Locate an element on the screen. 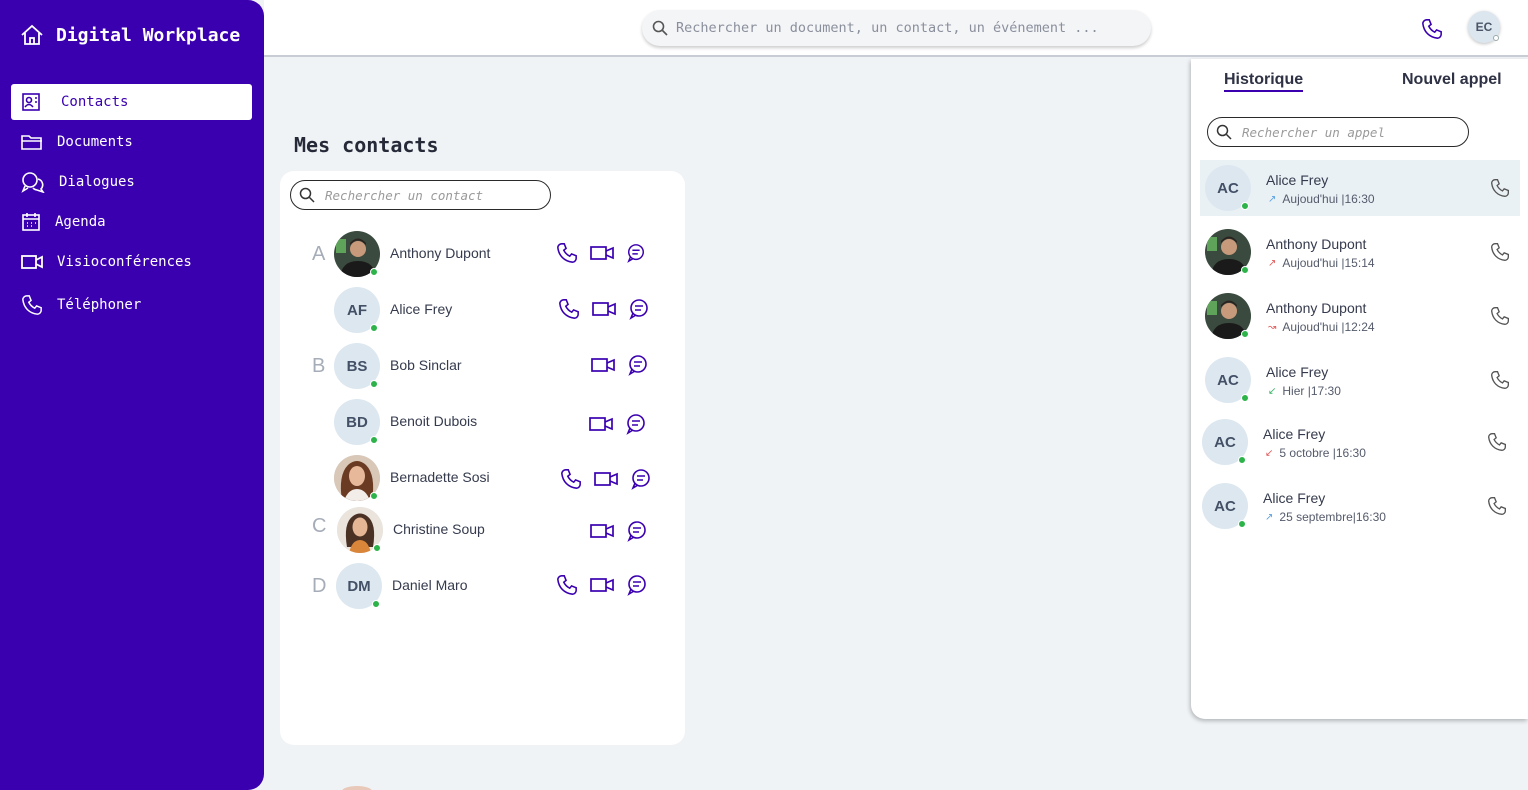 The height and width of the screenshot is (790, 1528). caller-name: Alice Frey is located at coordinates (1294, 498).